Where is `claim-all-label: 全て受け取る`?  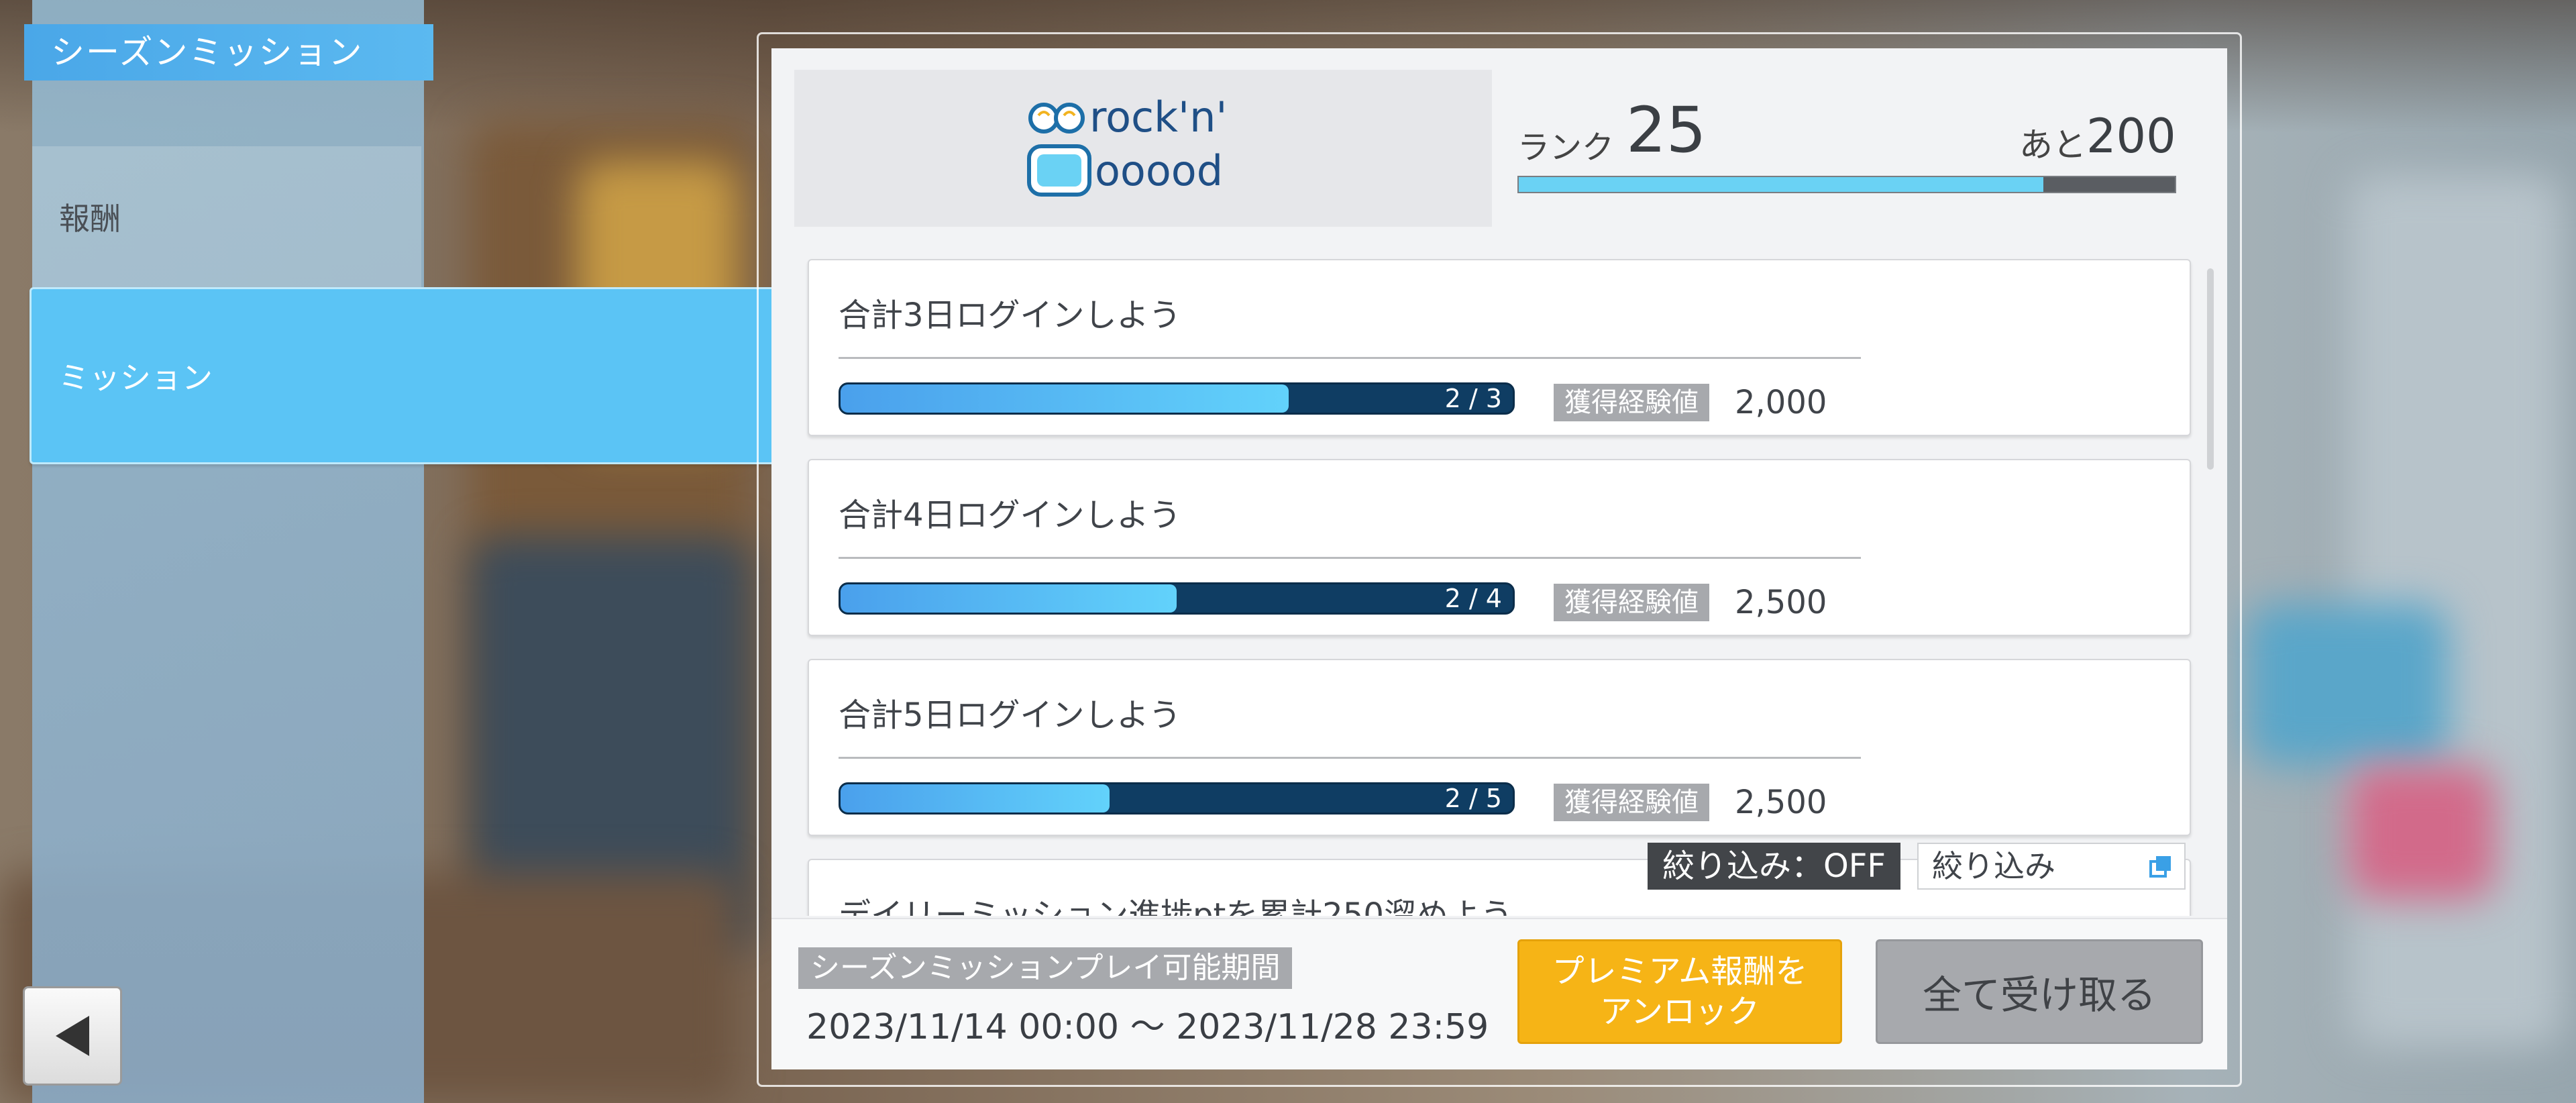
claim-all-label: 全て受け取る is located at coordinates (2039, 995).